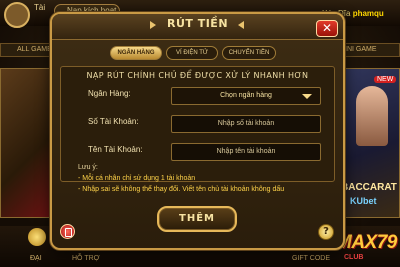  Describe the element at coordinates (249, 53) in the screenshot. I see `tab-transfer: CHUYỂN TIỀN` at that location.